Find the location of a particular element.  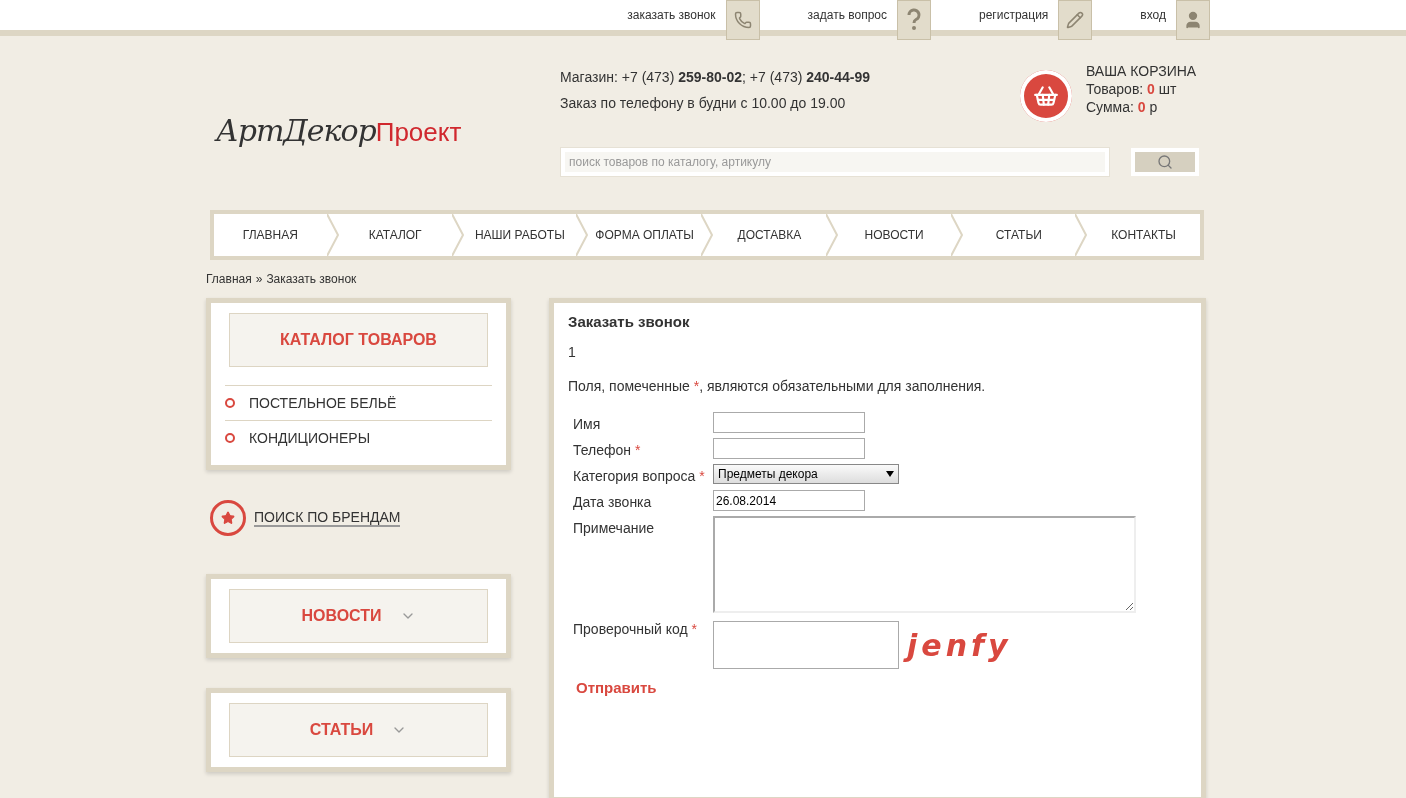

brands-link: ПОИСК ПО БРЕНДАМ is located at coordinates (360, 518).